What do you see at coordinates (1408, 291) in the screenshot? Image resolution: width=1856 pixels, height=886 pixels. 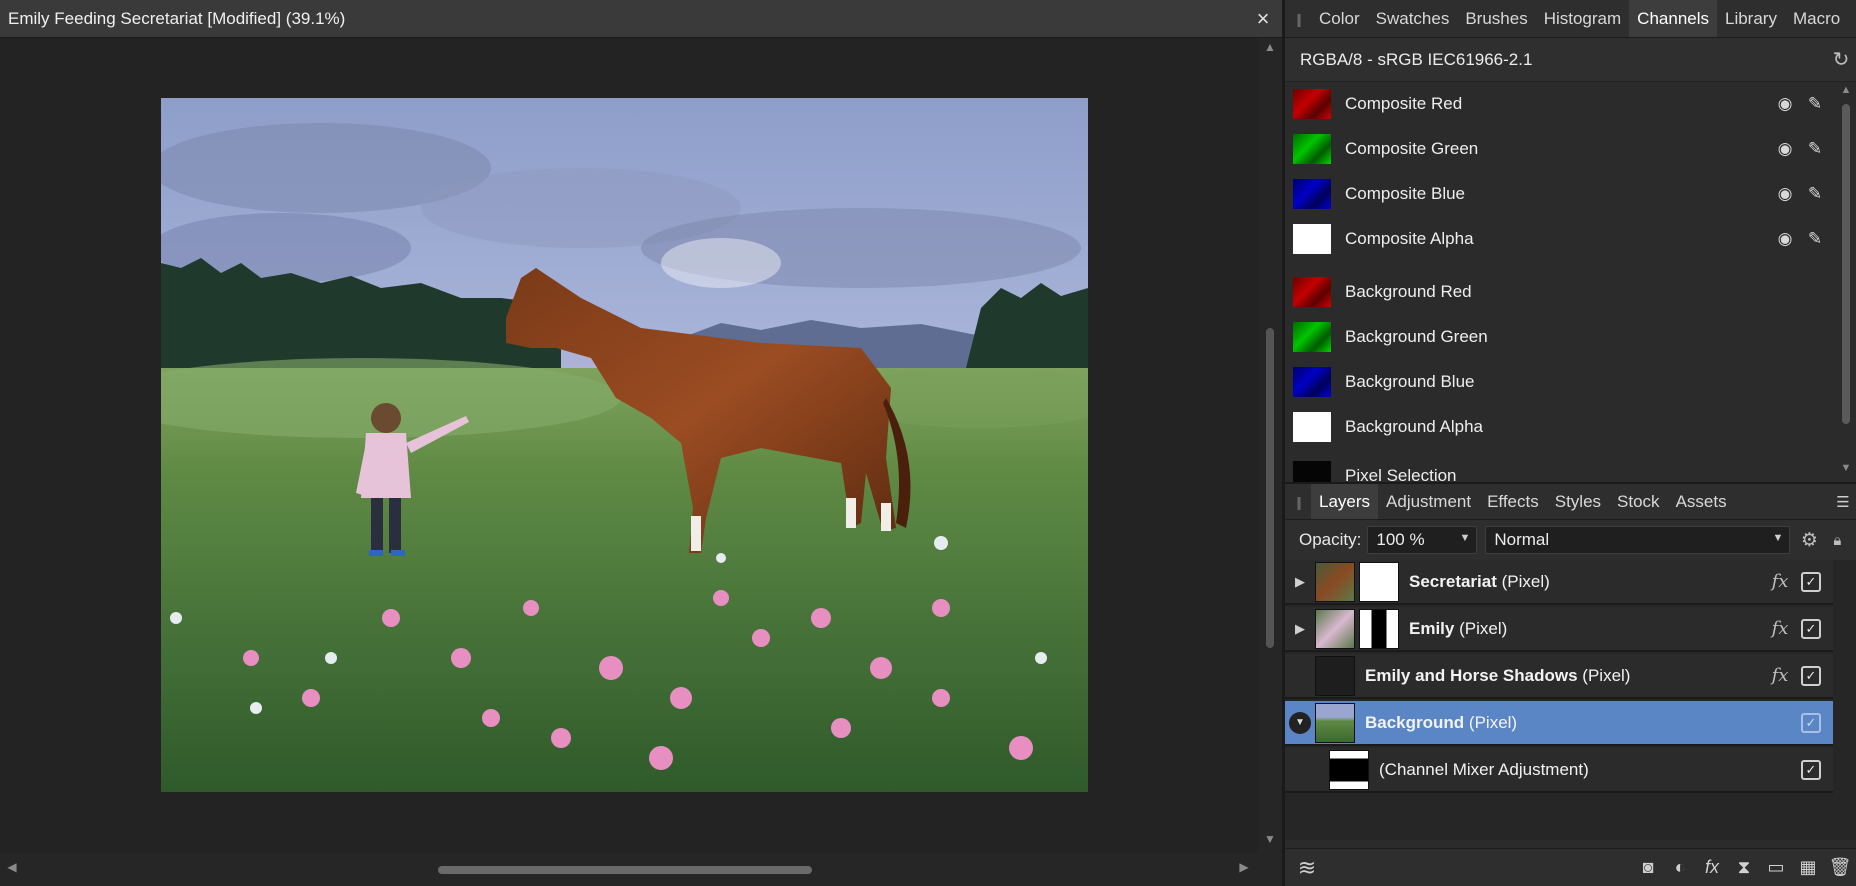 I see `channel-label: Background Red` at bounding box center [1408, 291].